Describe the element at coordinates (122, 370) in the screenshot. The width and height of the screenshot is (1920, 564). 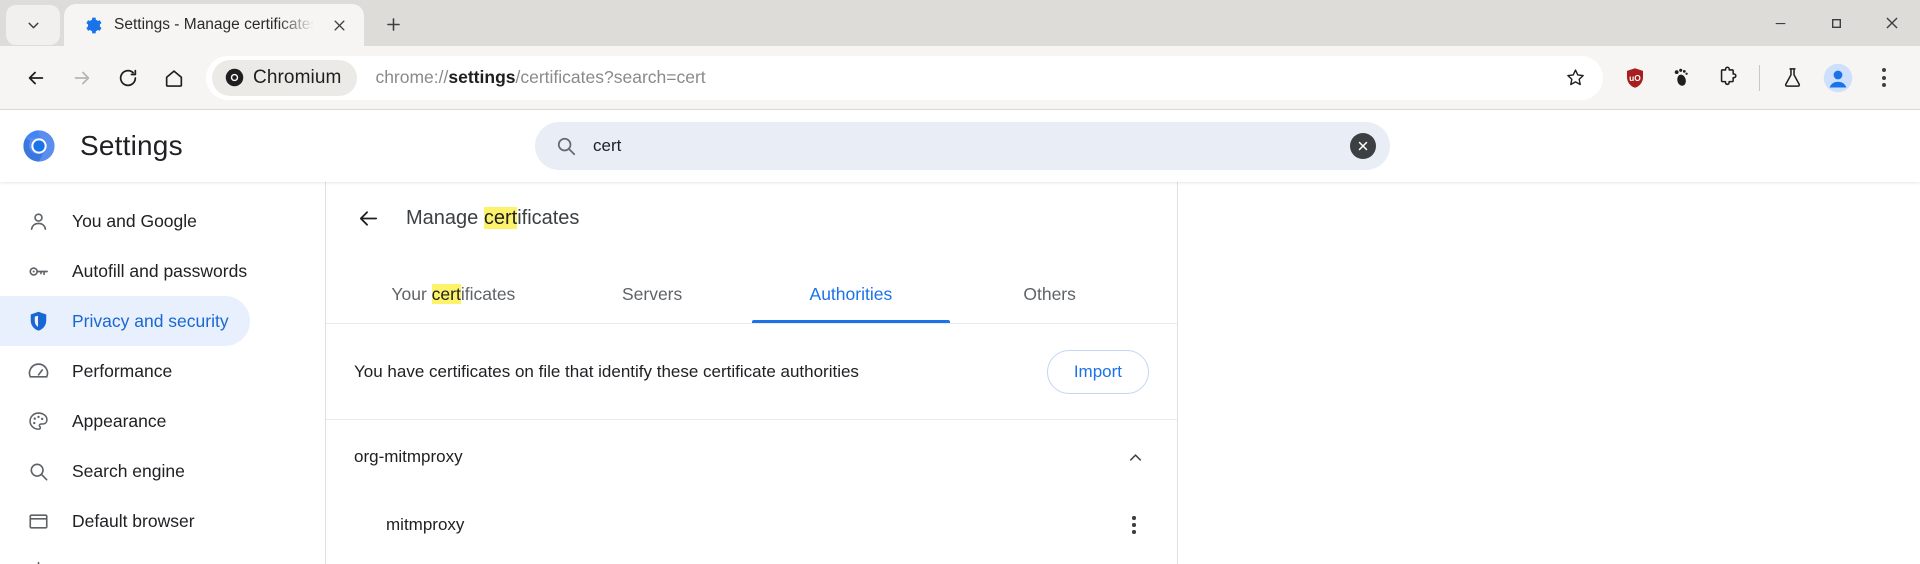
I see `sidebar-item-label: Performance` at that location.